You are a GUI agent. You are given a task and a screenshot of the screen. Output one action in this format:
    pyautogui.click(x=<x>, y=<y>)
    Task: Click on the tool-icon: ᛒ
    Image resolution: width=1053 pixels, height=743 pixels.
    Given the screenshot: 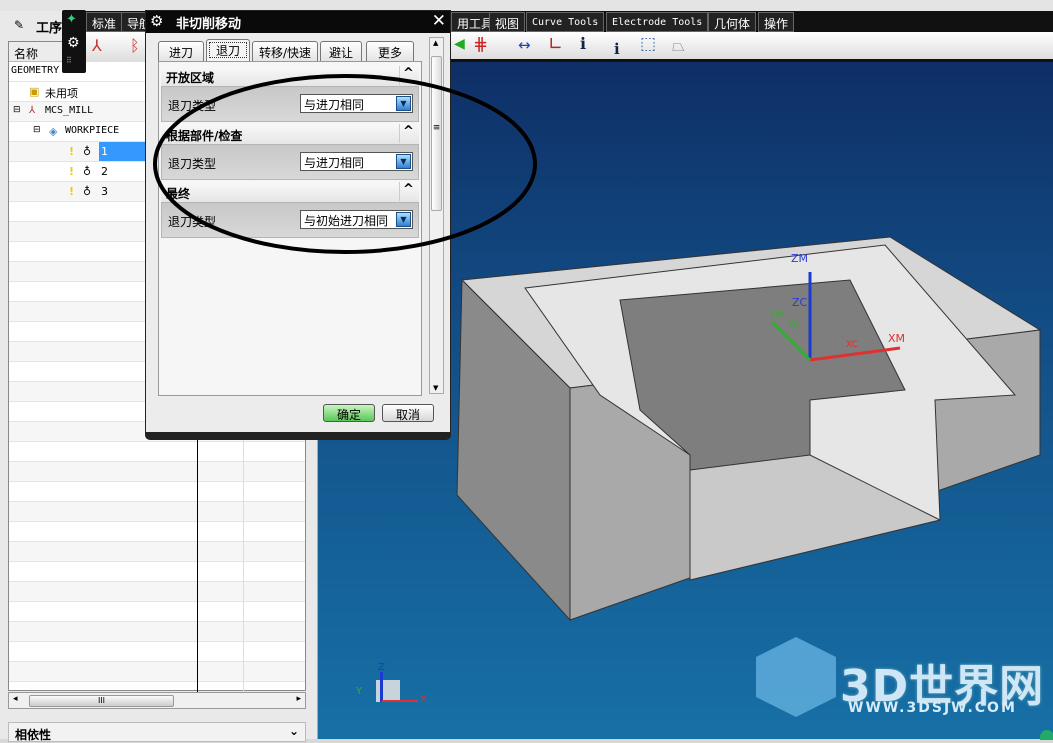 What is the action you would take?
    pyautogui.click(x=135, y=45)
    